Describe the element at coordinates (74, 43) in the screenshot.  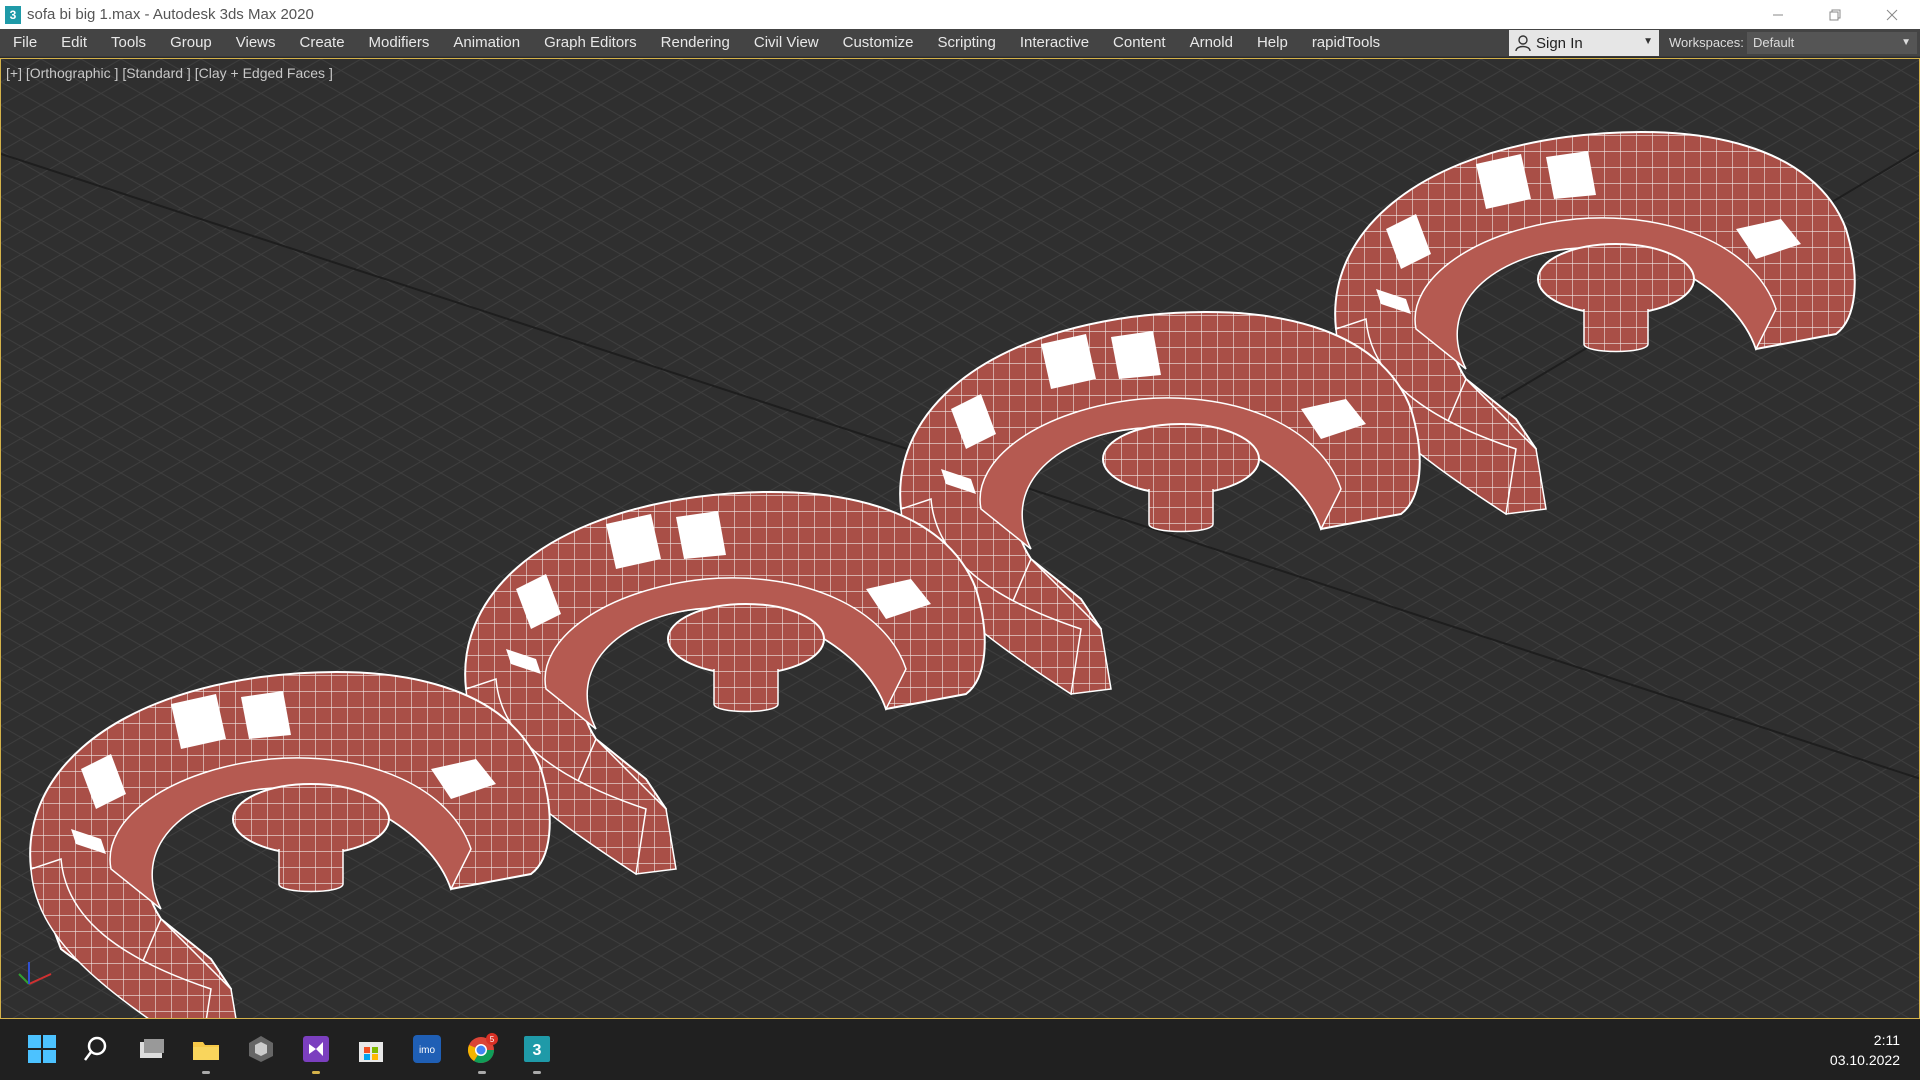
I see `menu-edit: Edit` at that location.